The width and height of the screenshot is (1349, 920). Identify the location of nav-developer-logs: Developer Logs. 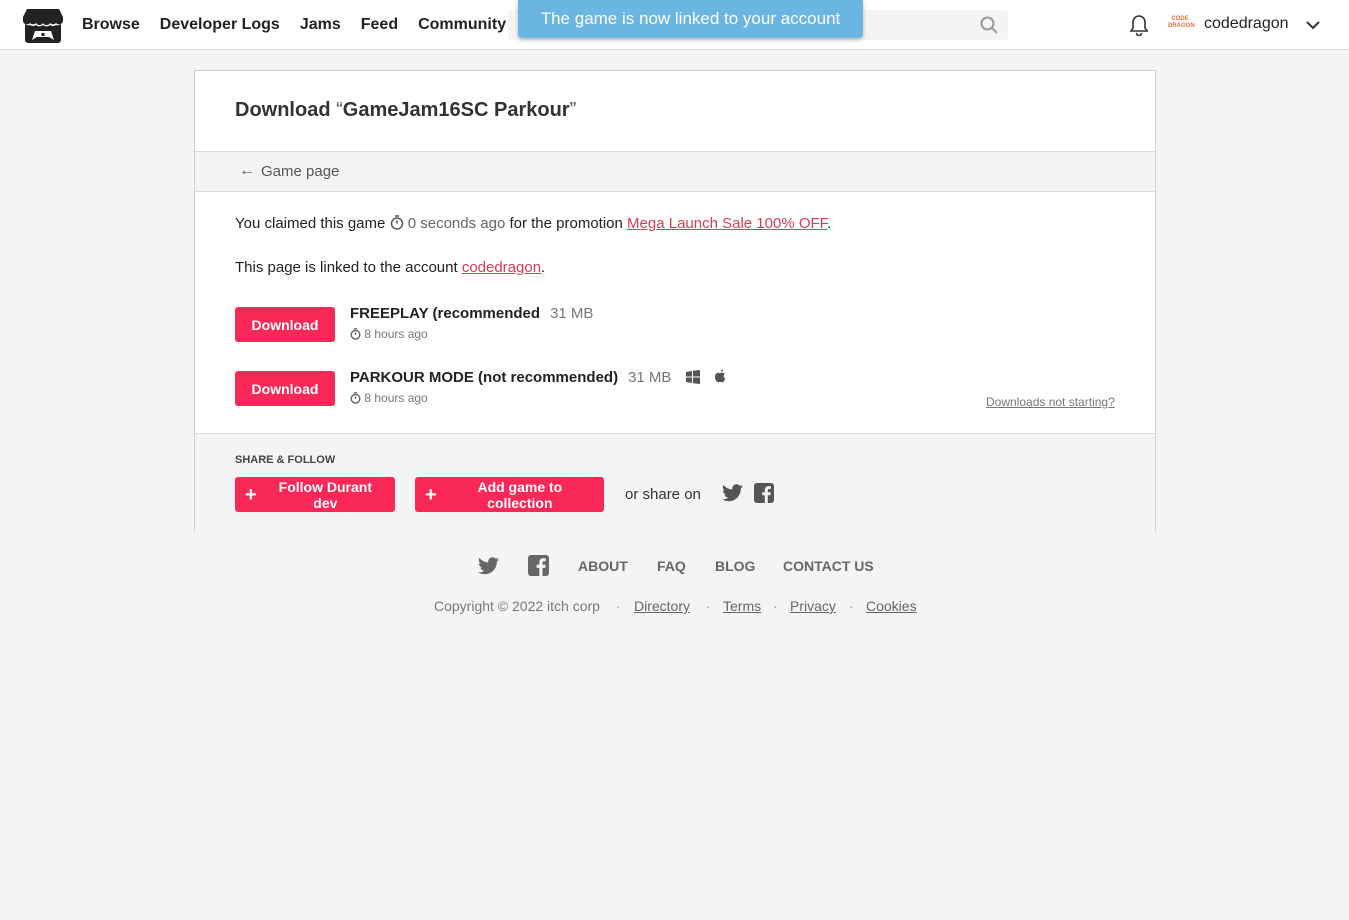
(220, 25).